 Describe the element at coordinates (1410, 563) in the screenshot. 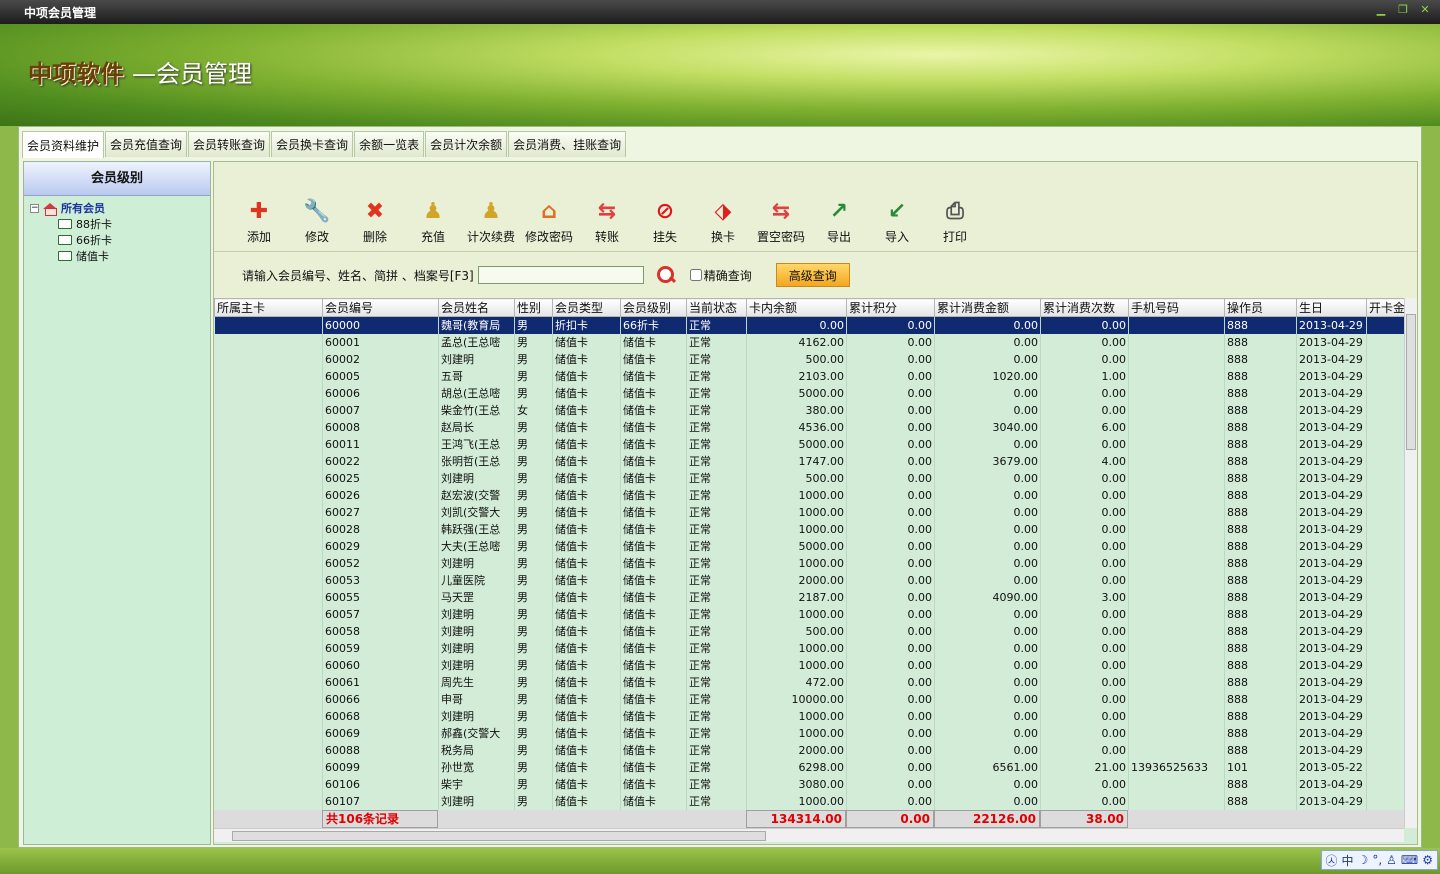

I see `vertical-scrollbar` at that location.